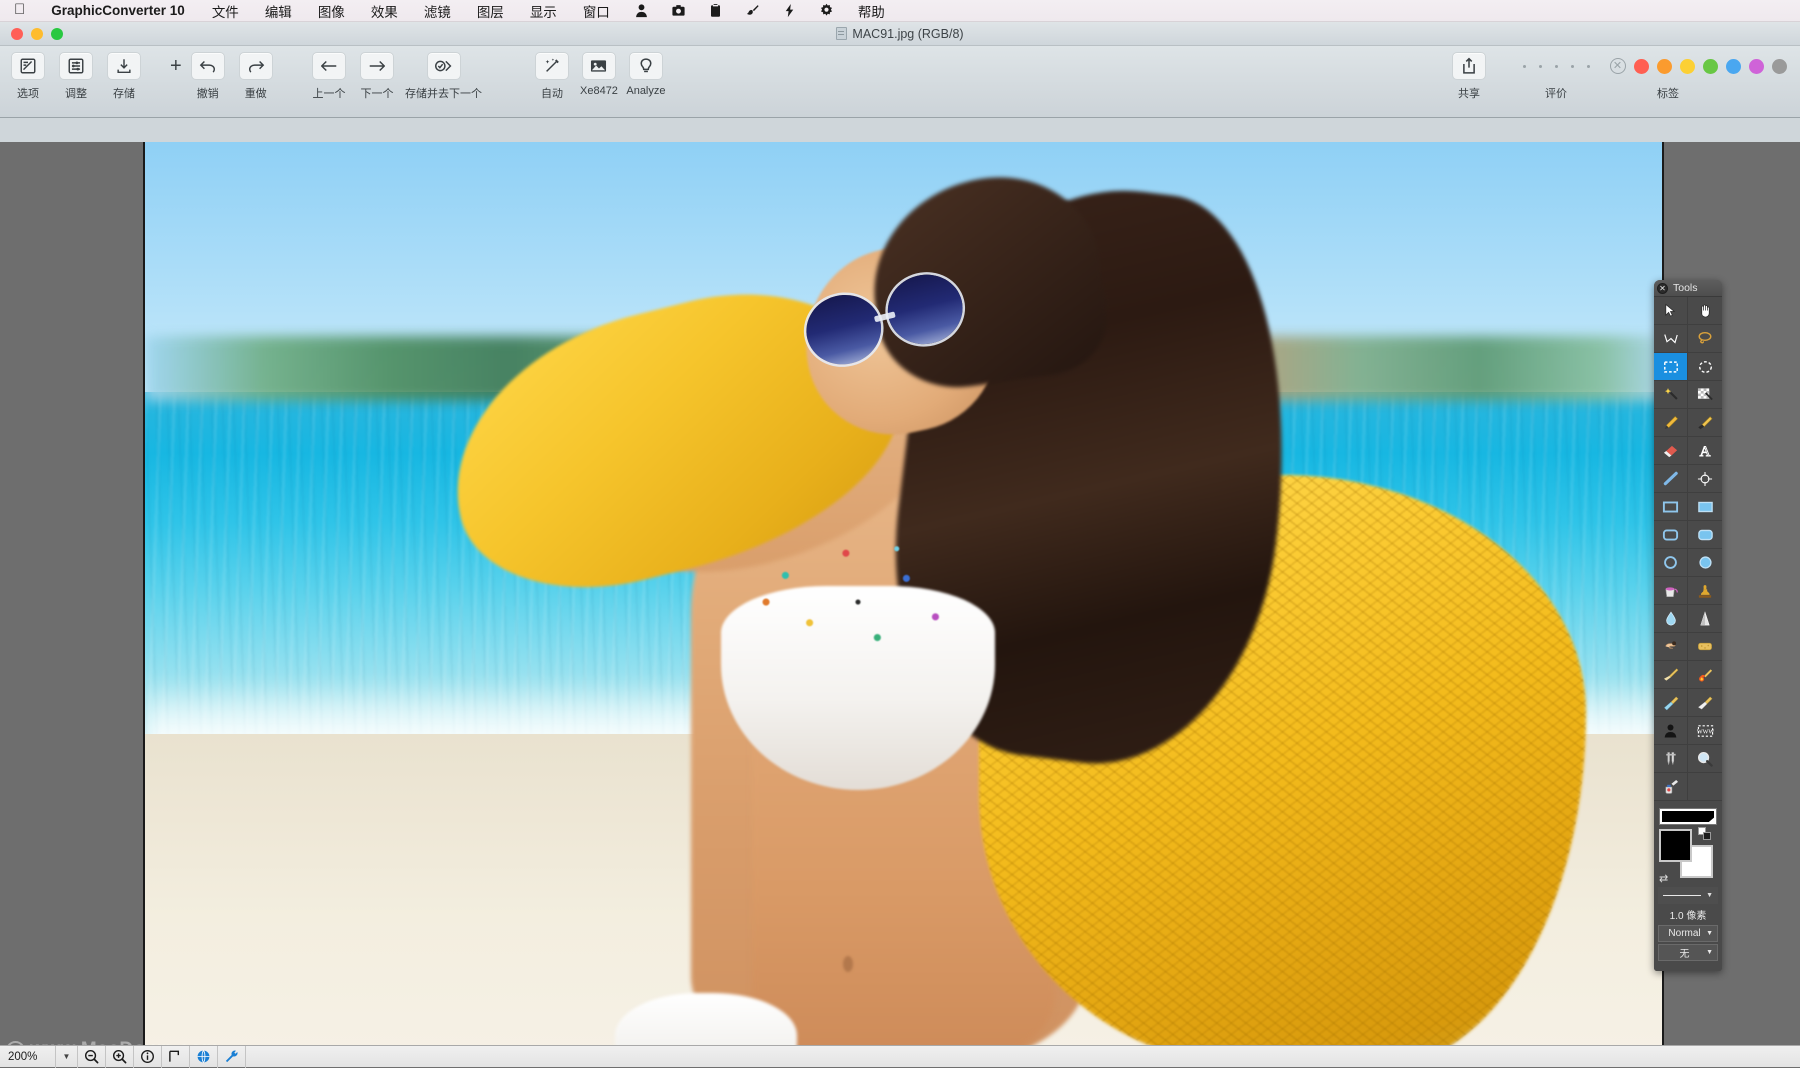 Image resolution: width=1800 pixels, height=1068 pixels. I want to click on eraser-tool, so click(1671, 451).